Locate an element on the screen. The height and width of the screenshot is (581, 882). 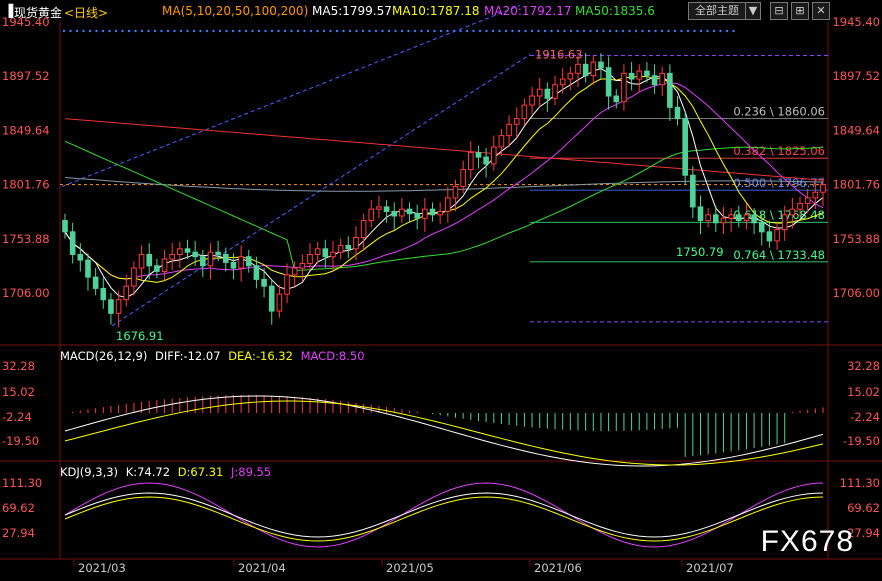
chevron-down-icon: ▼ is located at coordinates (753, 11).